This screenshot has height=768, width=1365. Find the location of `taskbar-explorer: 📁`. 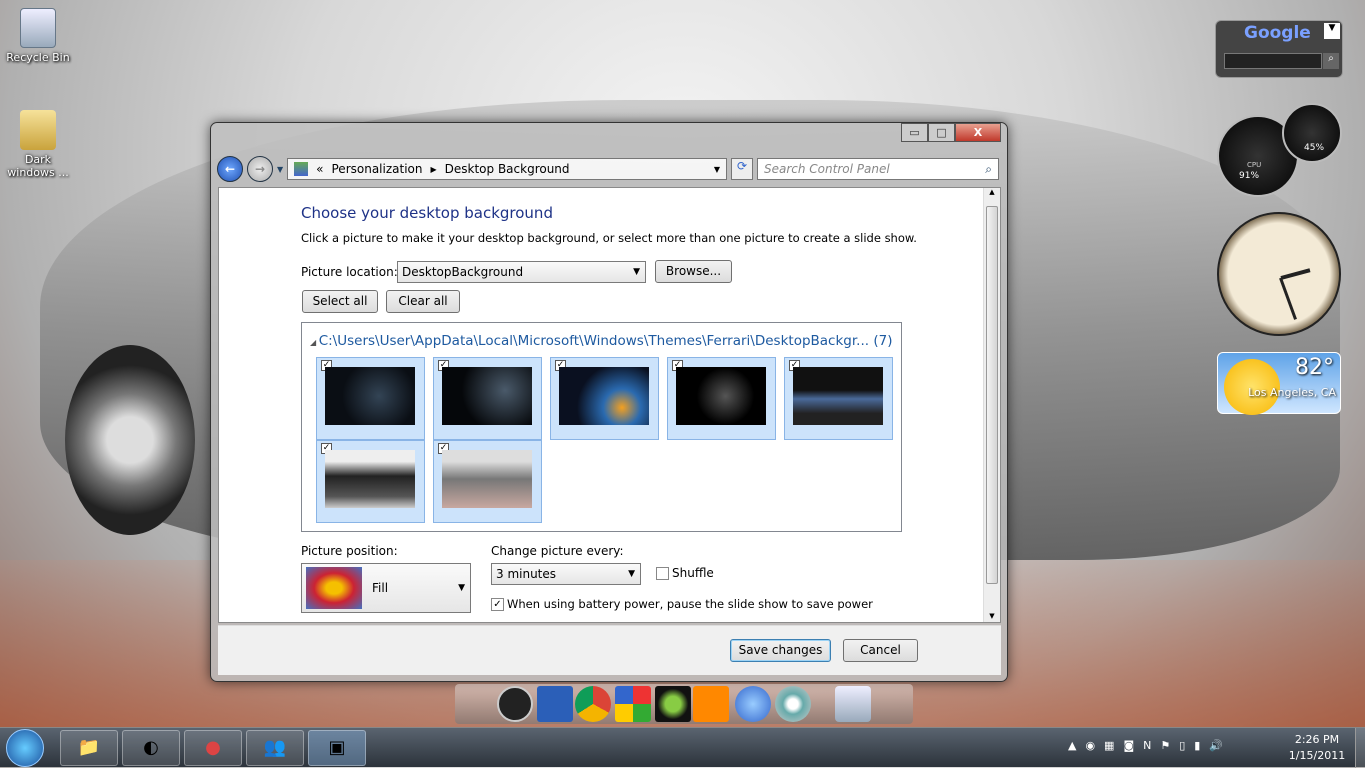

taskbar-explorer: 📁 is located at coordinates (89, 748).